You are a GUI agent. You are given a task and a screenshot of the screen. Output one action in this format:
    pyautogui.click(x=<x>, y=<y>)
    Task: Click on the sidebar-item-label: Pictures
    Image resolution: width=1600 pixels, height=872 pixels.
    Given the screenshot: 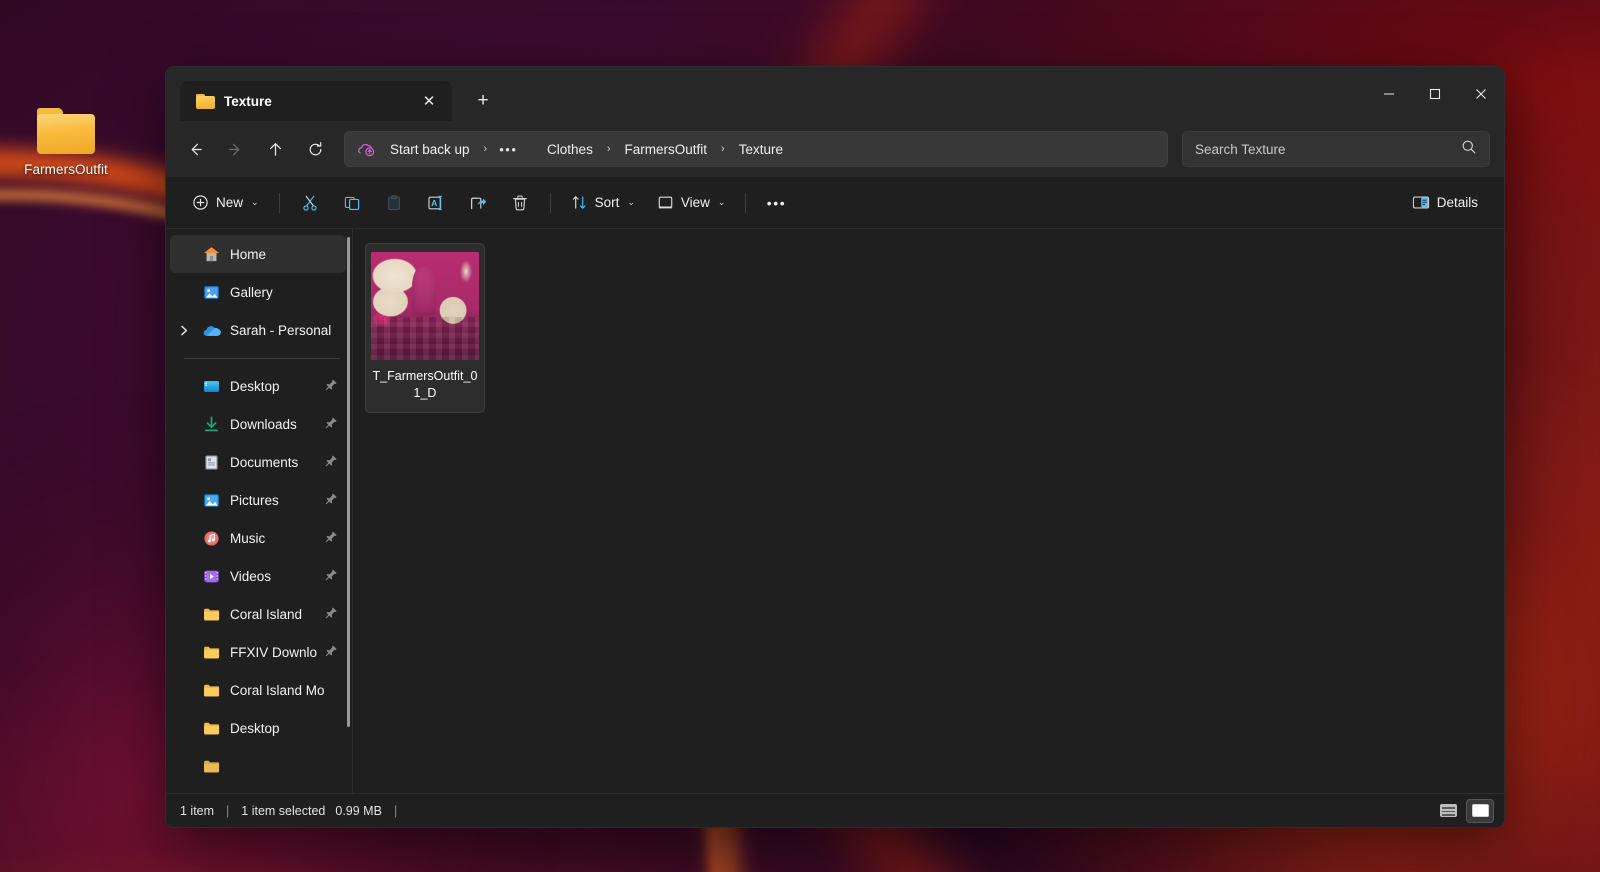 What is the action you would take?
    pyautogui.click(x=254, y=500)
    